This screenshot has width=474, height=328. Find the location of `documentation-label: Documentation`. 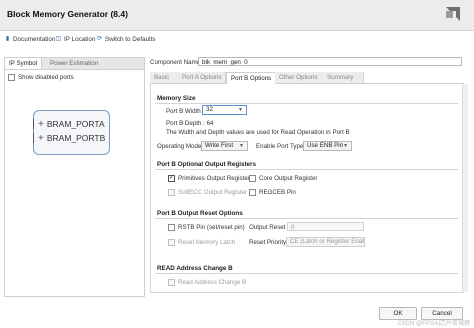

documentation-label: Documentation is located at coordinates (34, 39).